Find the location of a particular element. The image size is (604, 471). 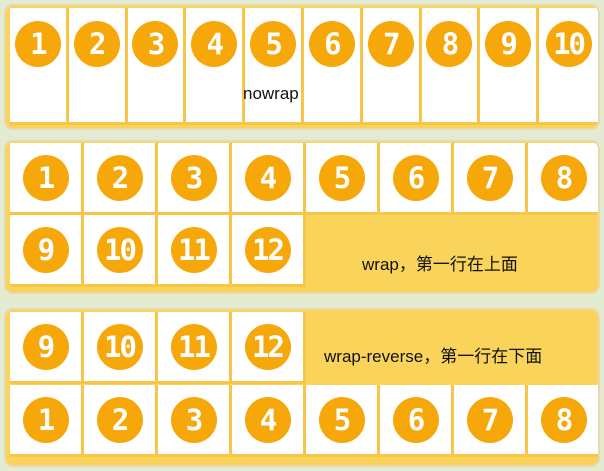

caption-nowrap: nowrap is located at coordinates (271, 93).